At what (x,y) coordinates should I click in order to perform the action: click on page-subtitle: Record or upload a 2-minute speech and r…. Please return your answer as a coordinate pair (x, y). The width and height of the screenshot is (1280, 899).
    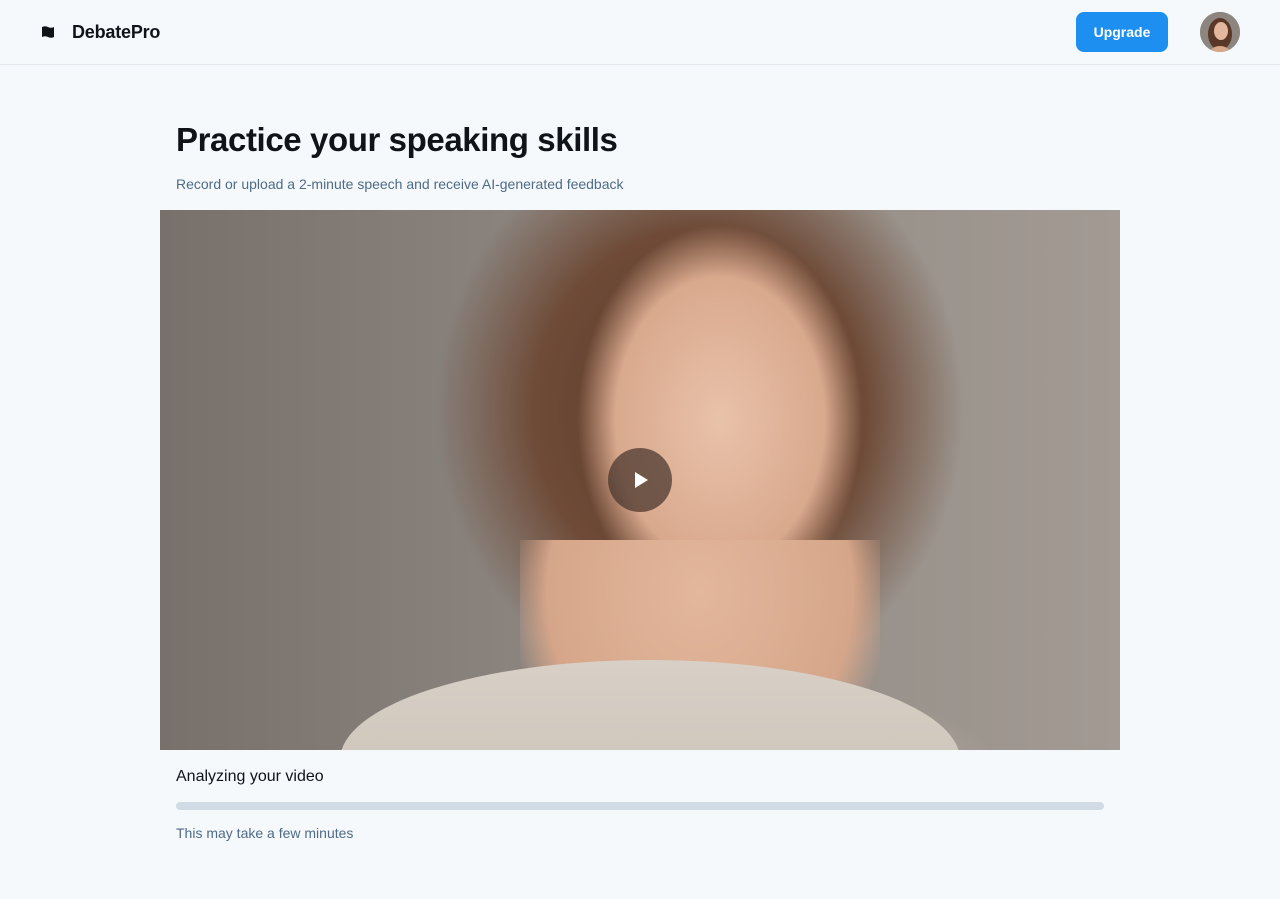
    Looking at the image, I should click on (400, 184).